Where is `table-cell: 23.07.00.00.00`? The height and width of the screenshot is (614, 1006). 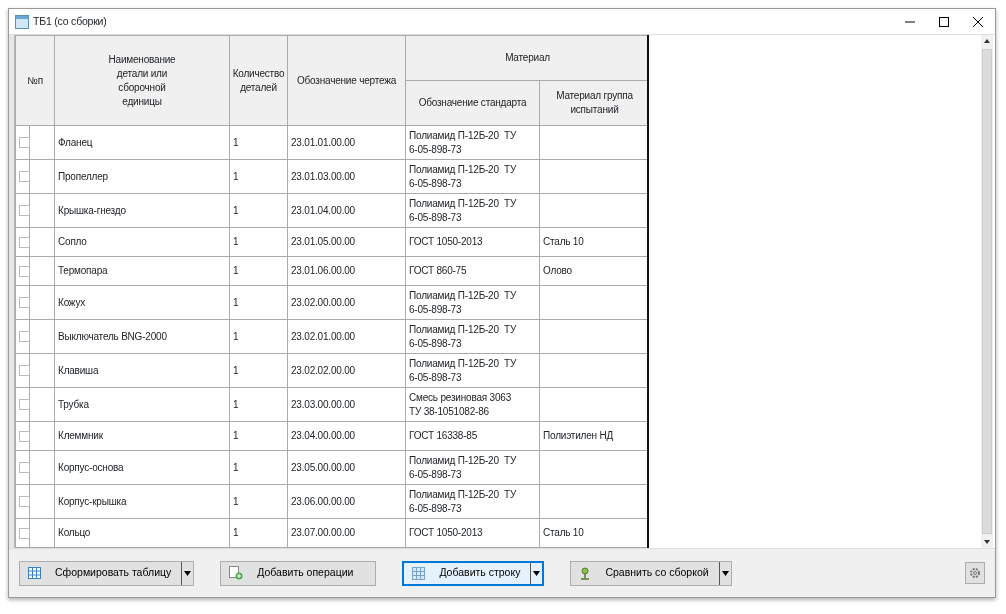
table-cell: 23.07.00.00.00 is located at coordinates (323, 532).